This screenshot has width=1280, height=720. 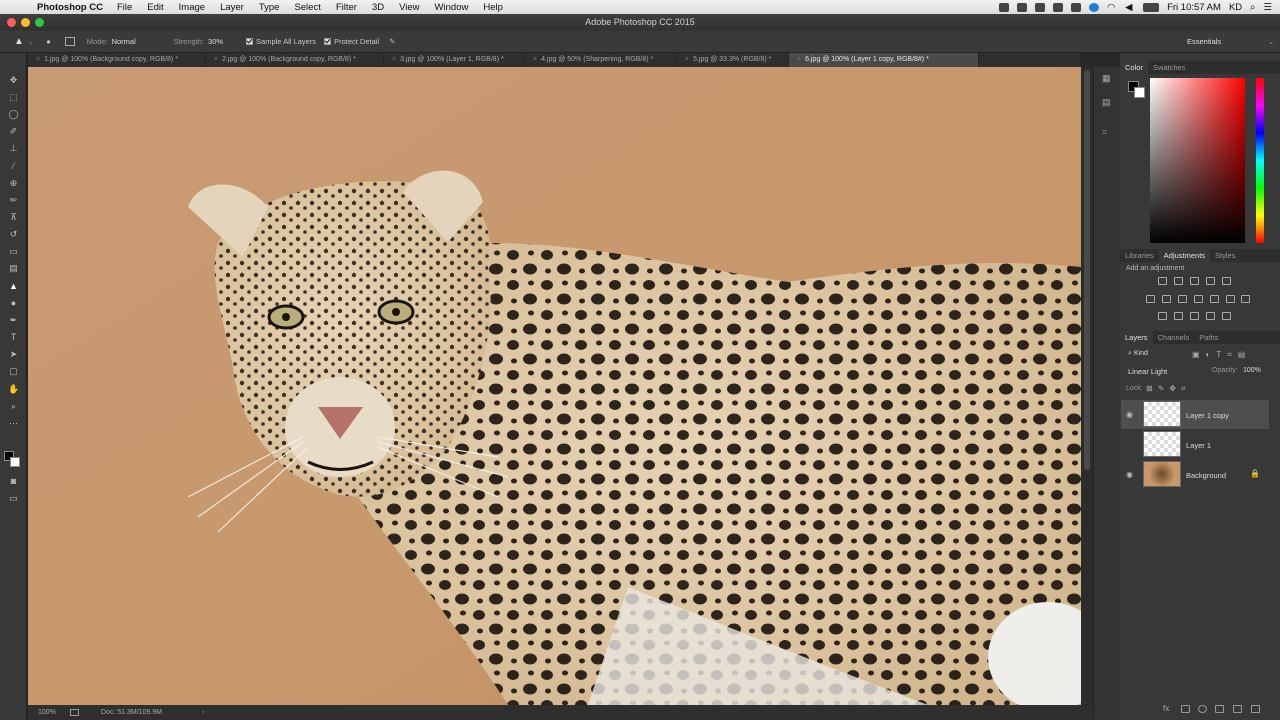 I want to click on color-lookup-icon, so click(x=1230, y=299).